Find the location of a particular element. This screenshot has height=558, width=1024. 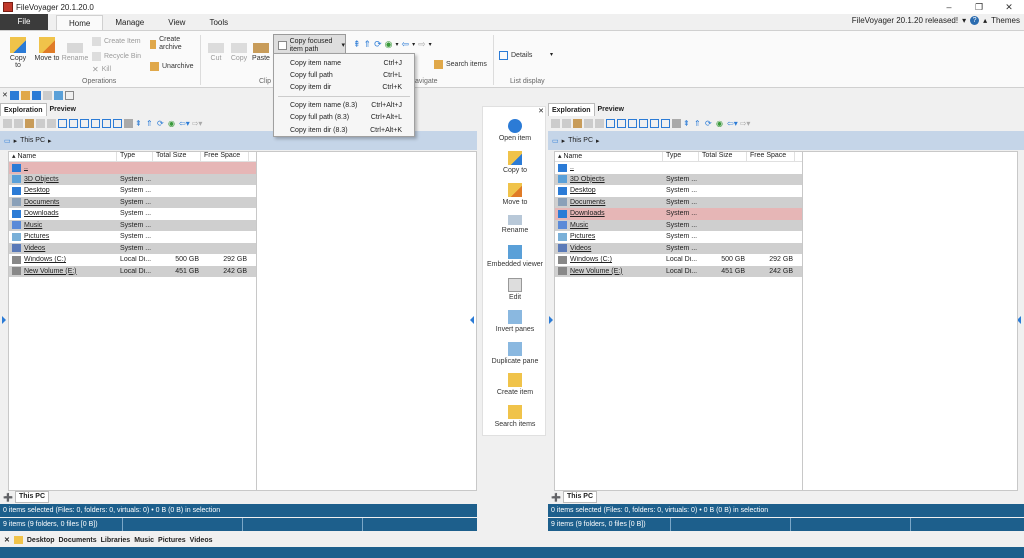

create-archive-button: Create archive is located at coordinates (170, 44).